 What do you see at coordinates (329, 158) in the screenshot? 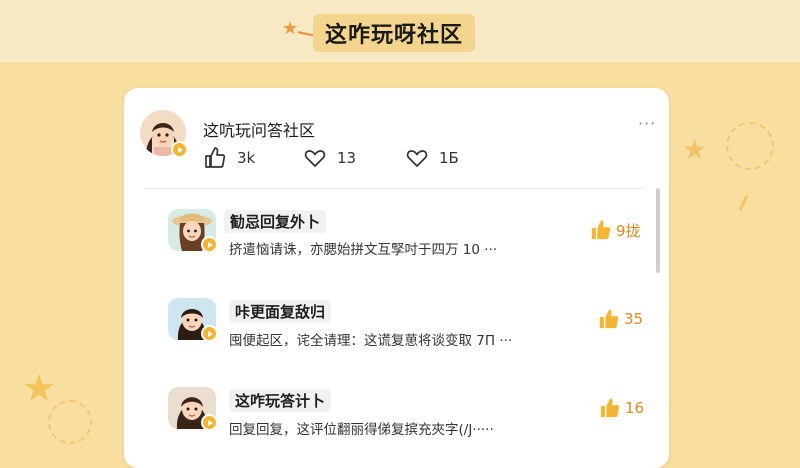
I see `hearts-stat: 13` at bounding box center [329, 158].